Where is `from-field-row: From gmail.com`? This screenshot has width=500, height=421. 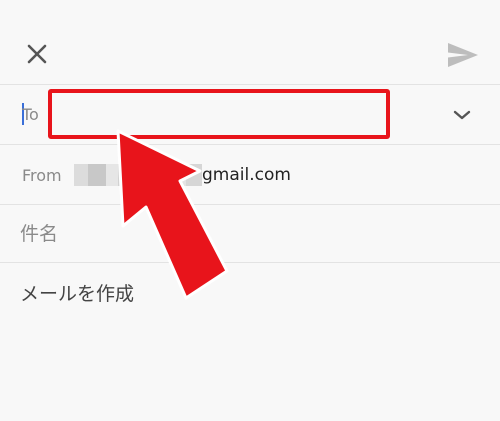
from-field-row: From gmail.com is located at coordinates (250, 174).